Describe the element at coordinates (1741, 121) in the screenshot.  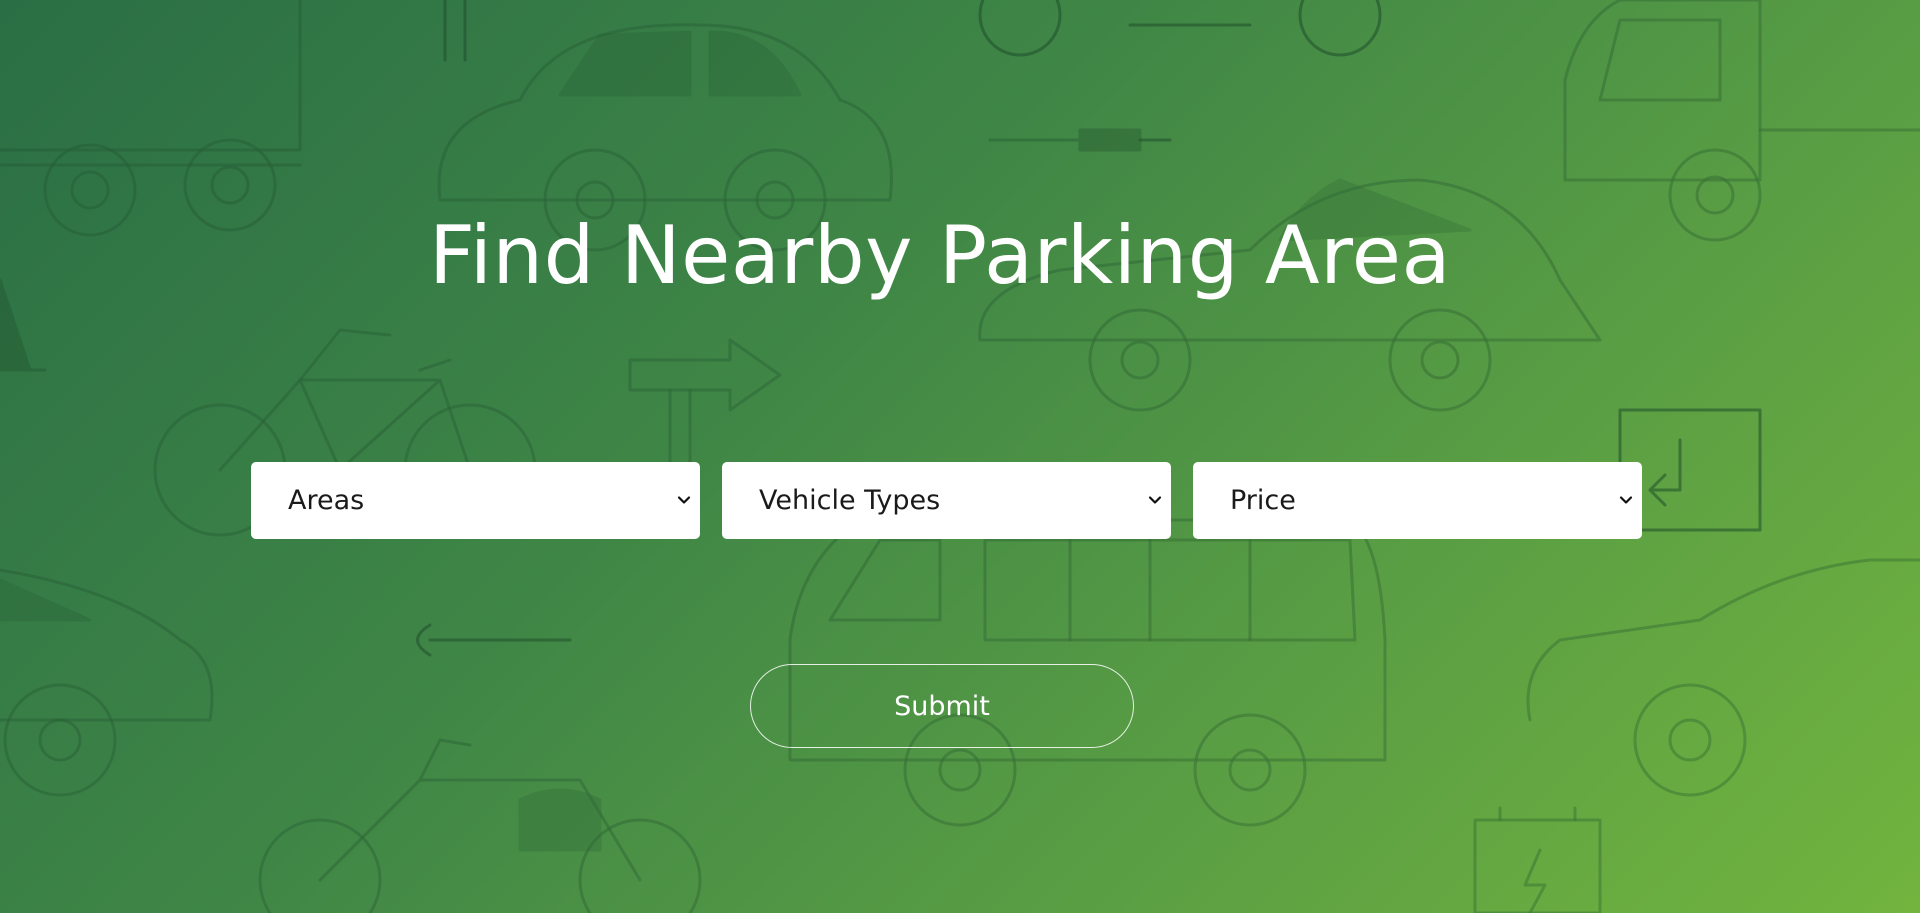
I see `truck-doodle-right` at that location.